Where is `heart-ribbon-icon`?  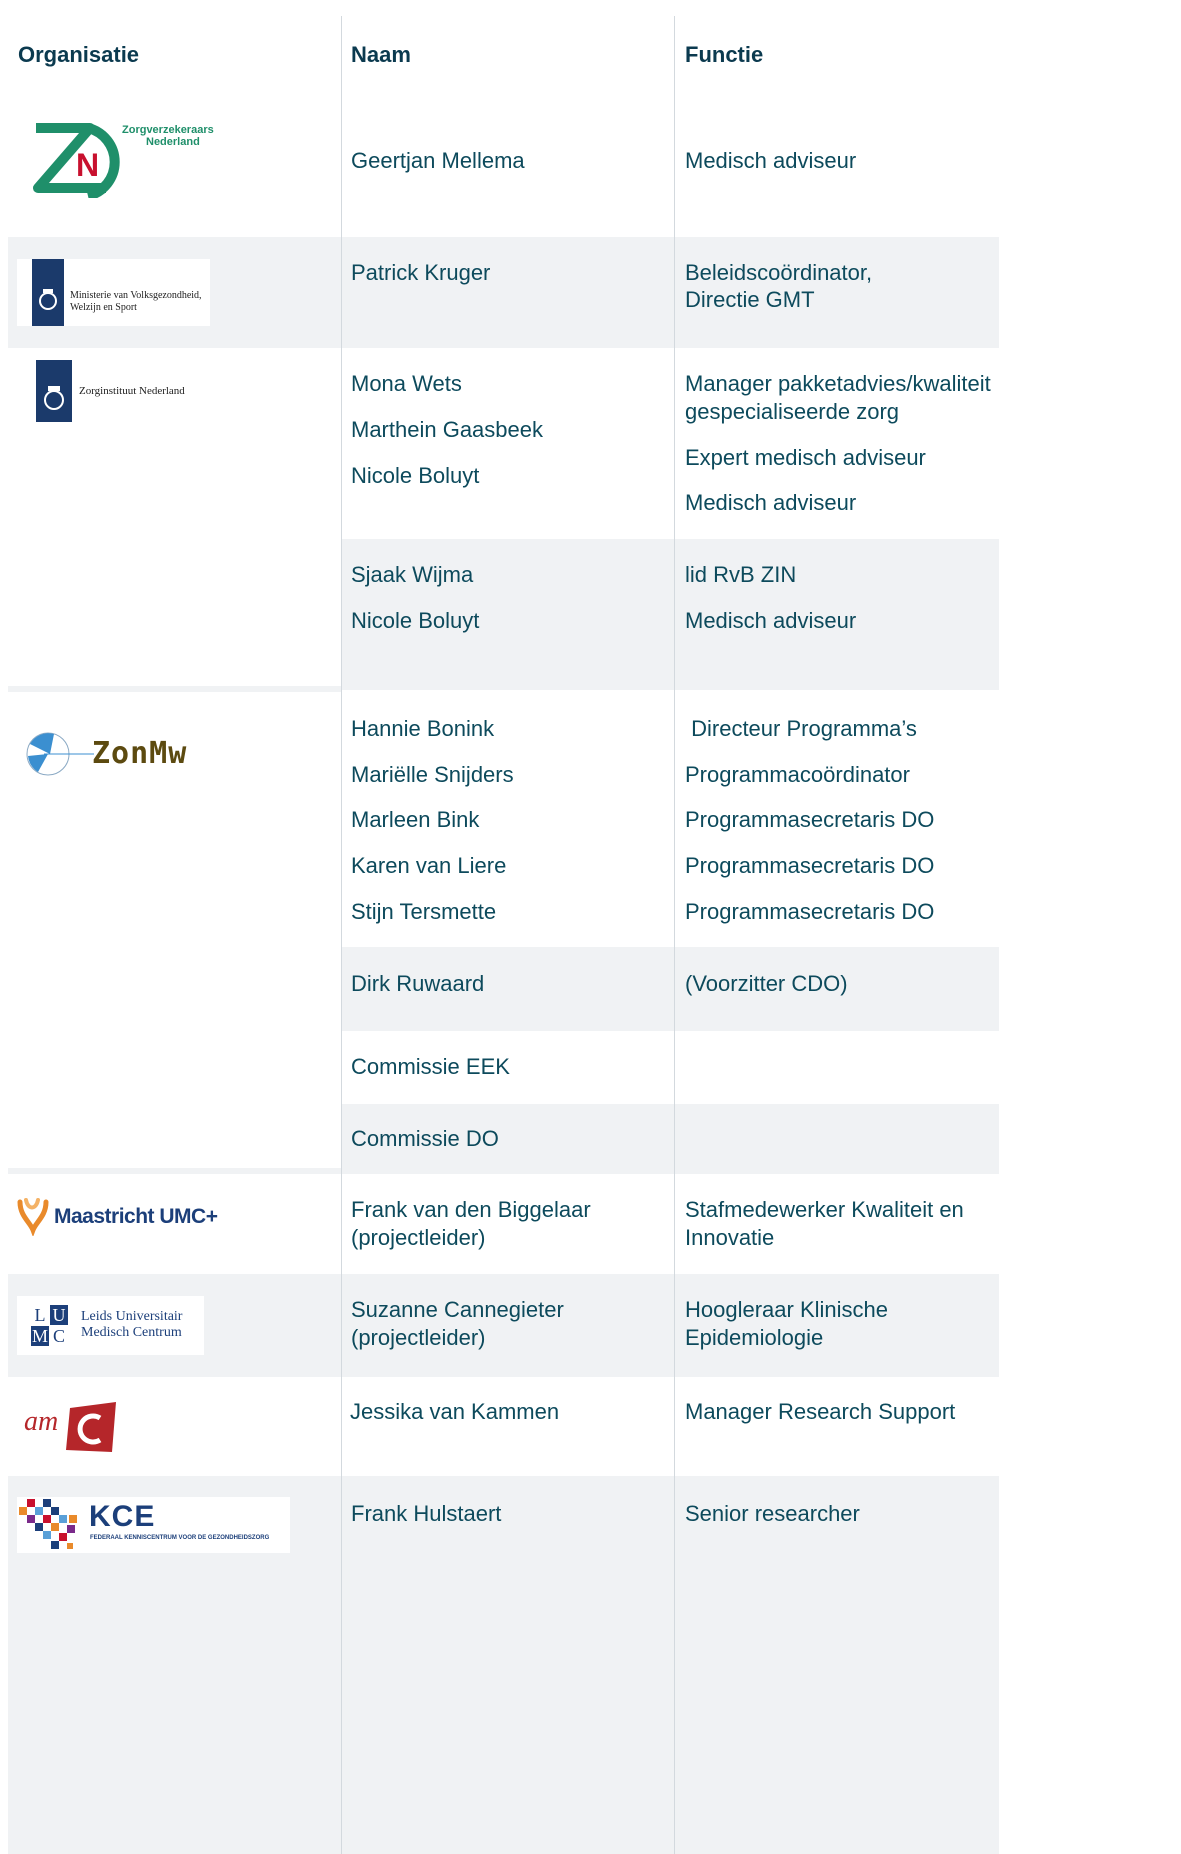
heart-ribbon-icon is located at coordinates (33, 1217).